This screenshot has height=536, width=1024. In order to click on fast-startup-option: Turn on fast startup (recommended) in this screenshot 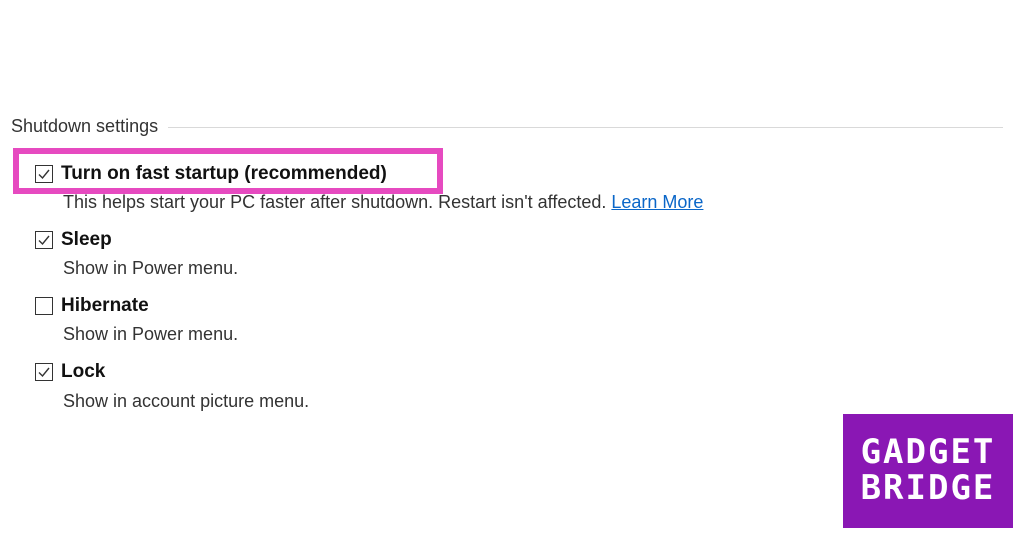, I will do `click(211, 174)`.